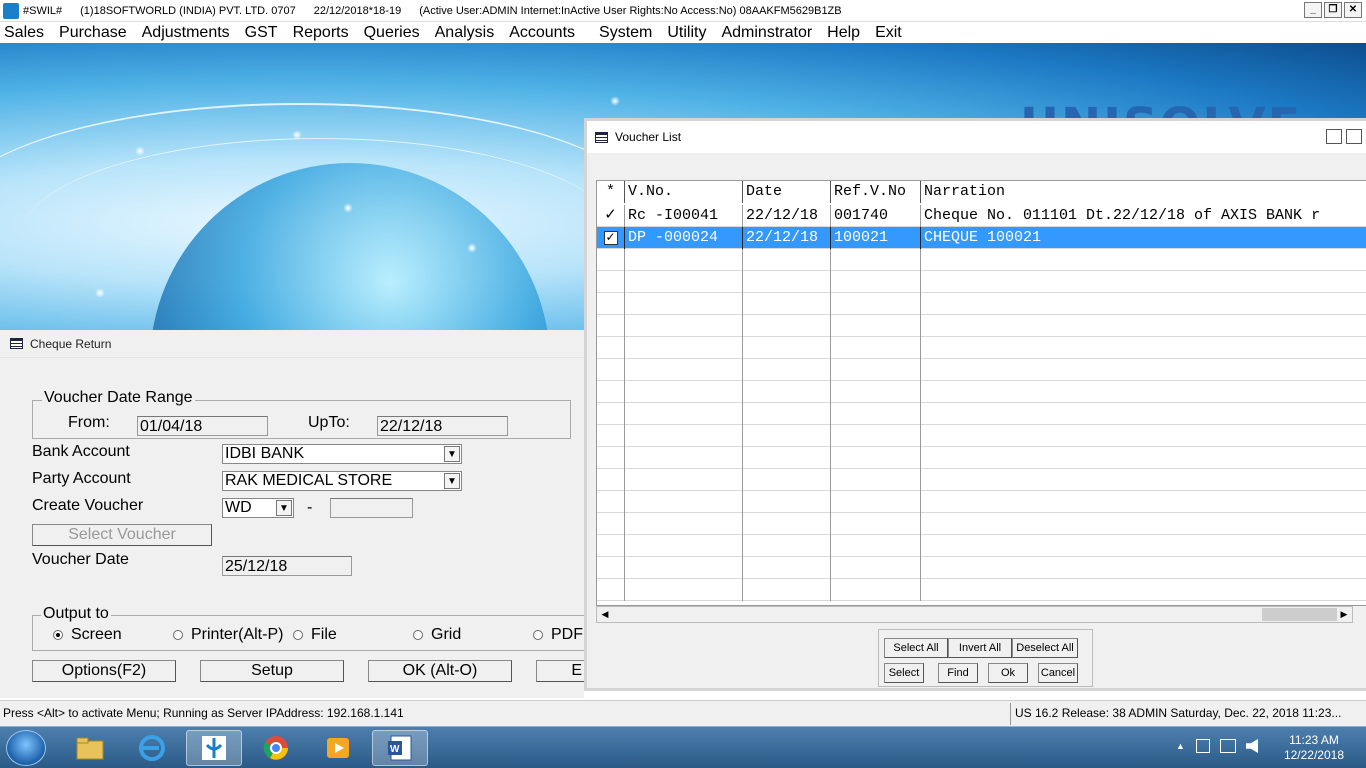 The width and height of the screenshot is (1366, 768). What do you see at coordinates (904, 673) in the screenshot?
I see `select-button: Select` at bounding box center [904, 673].